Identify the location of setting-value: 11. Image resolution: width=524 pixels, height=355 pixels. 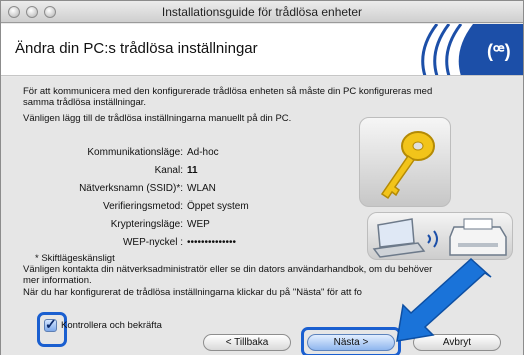
(192, 170).